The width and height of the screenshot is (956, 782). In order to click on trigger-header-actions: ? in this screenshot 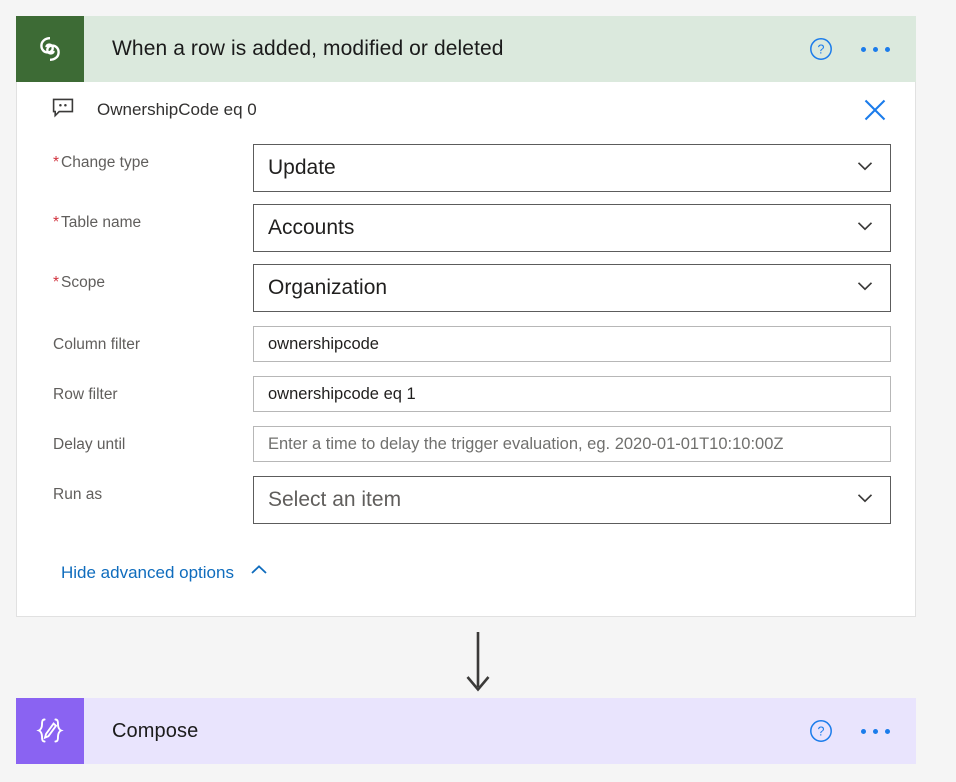, I will do `click(862, 49)`.